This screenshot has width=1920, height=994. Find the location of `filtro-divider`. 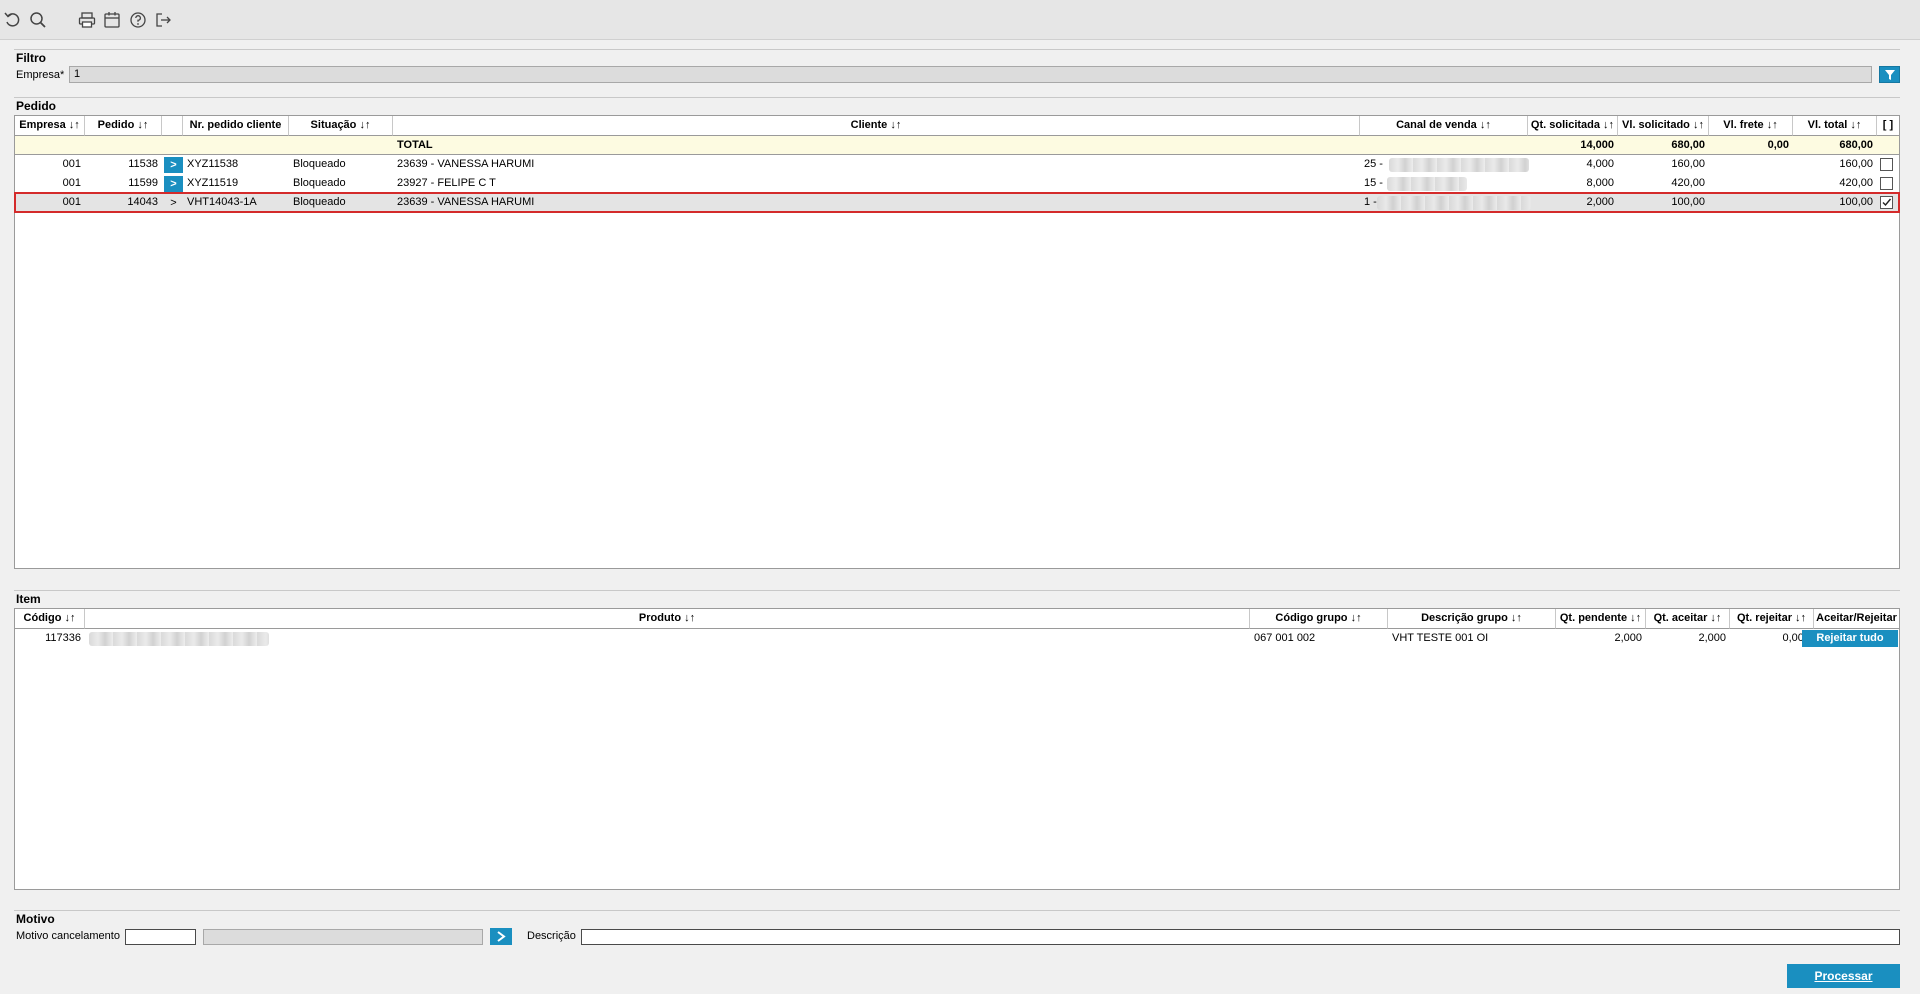

filtro-divider is located at coordinates (957, 49).